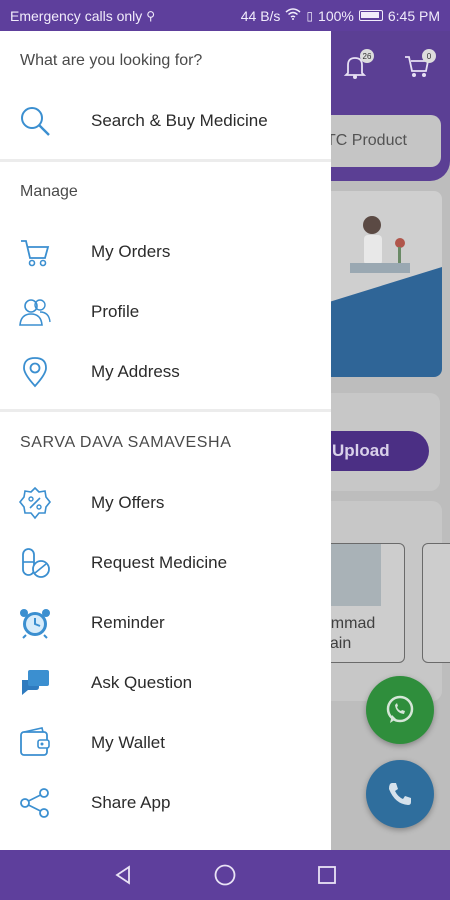 This screenshot has width=450, height=900. What do you see at coordinates (260, 15) in the screenshot?
I see `network-speed: 44 B/s` at bounding box center [260, 15].